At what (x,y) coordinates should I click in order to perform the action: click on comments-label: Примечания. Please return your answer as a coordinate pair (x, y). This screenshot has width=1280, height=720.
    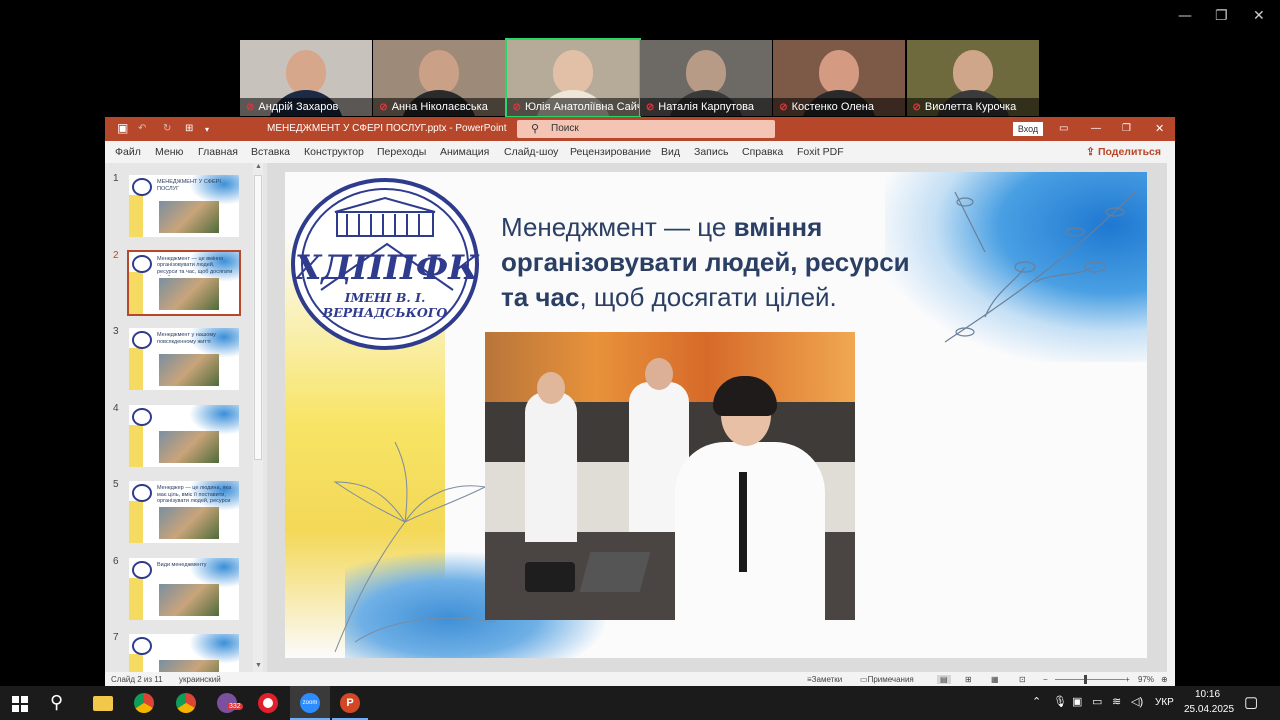
    Looking at the image, I should click on (890, 679).